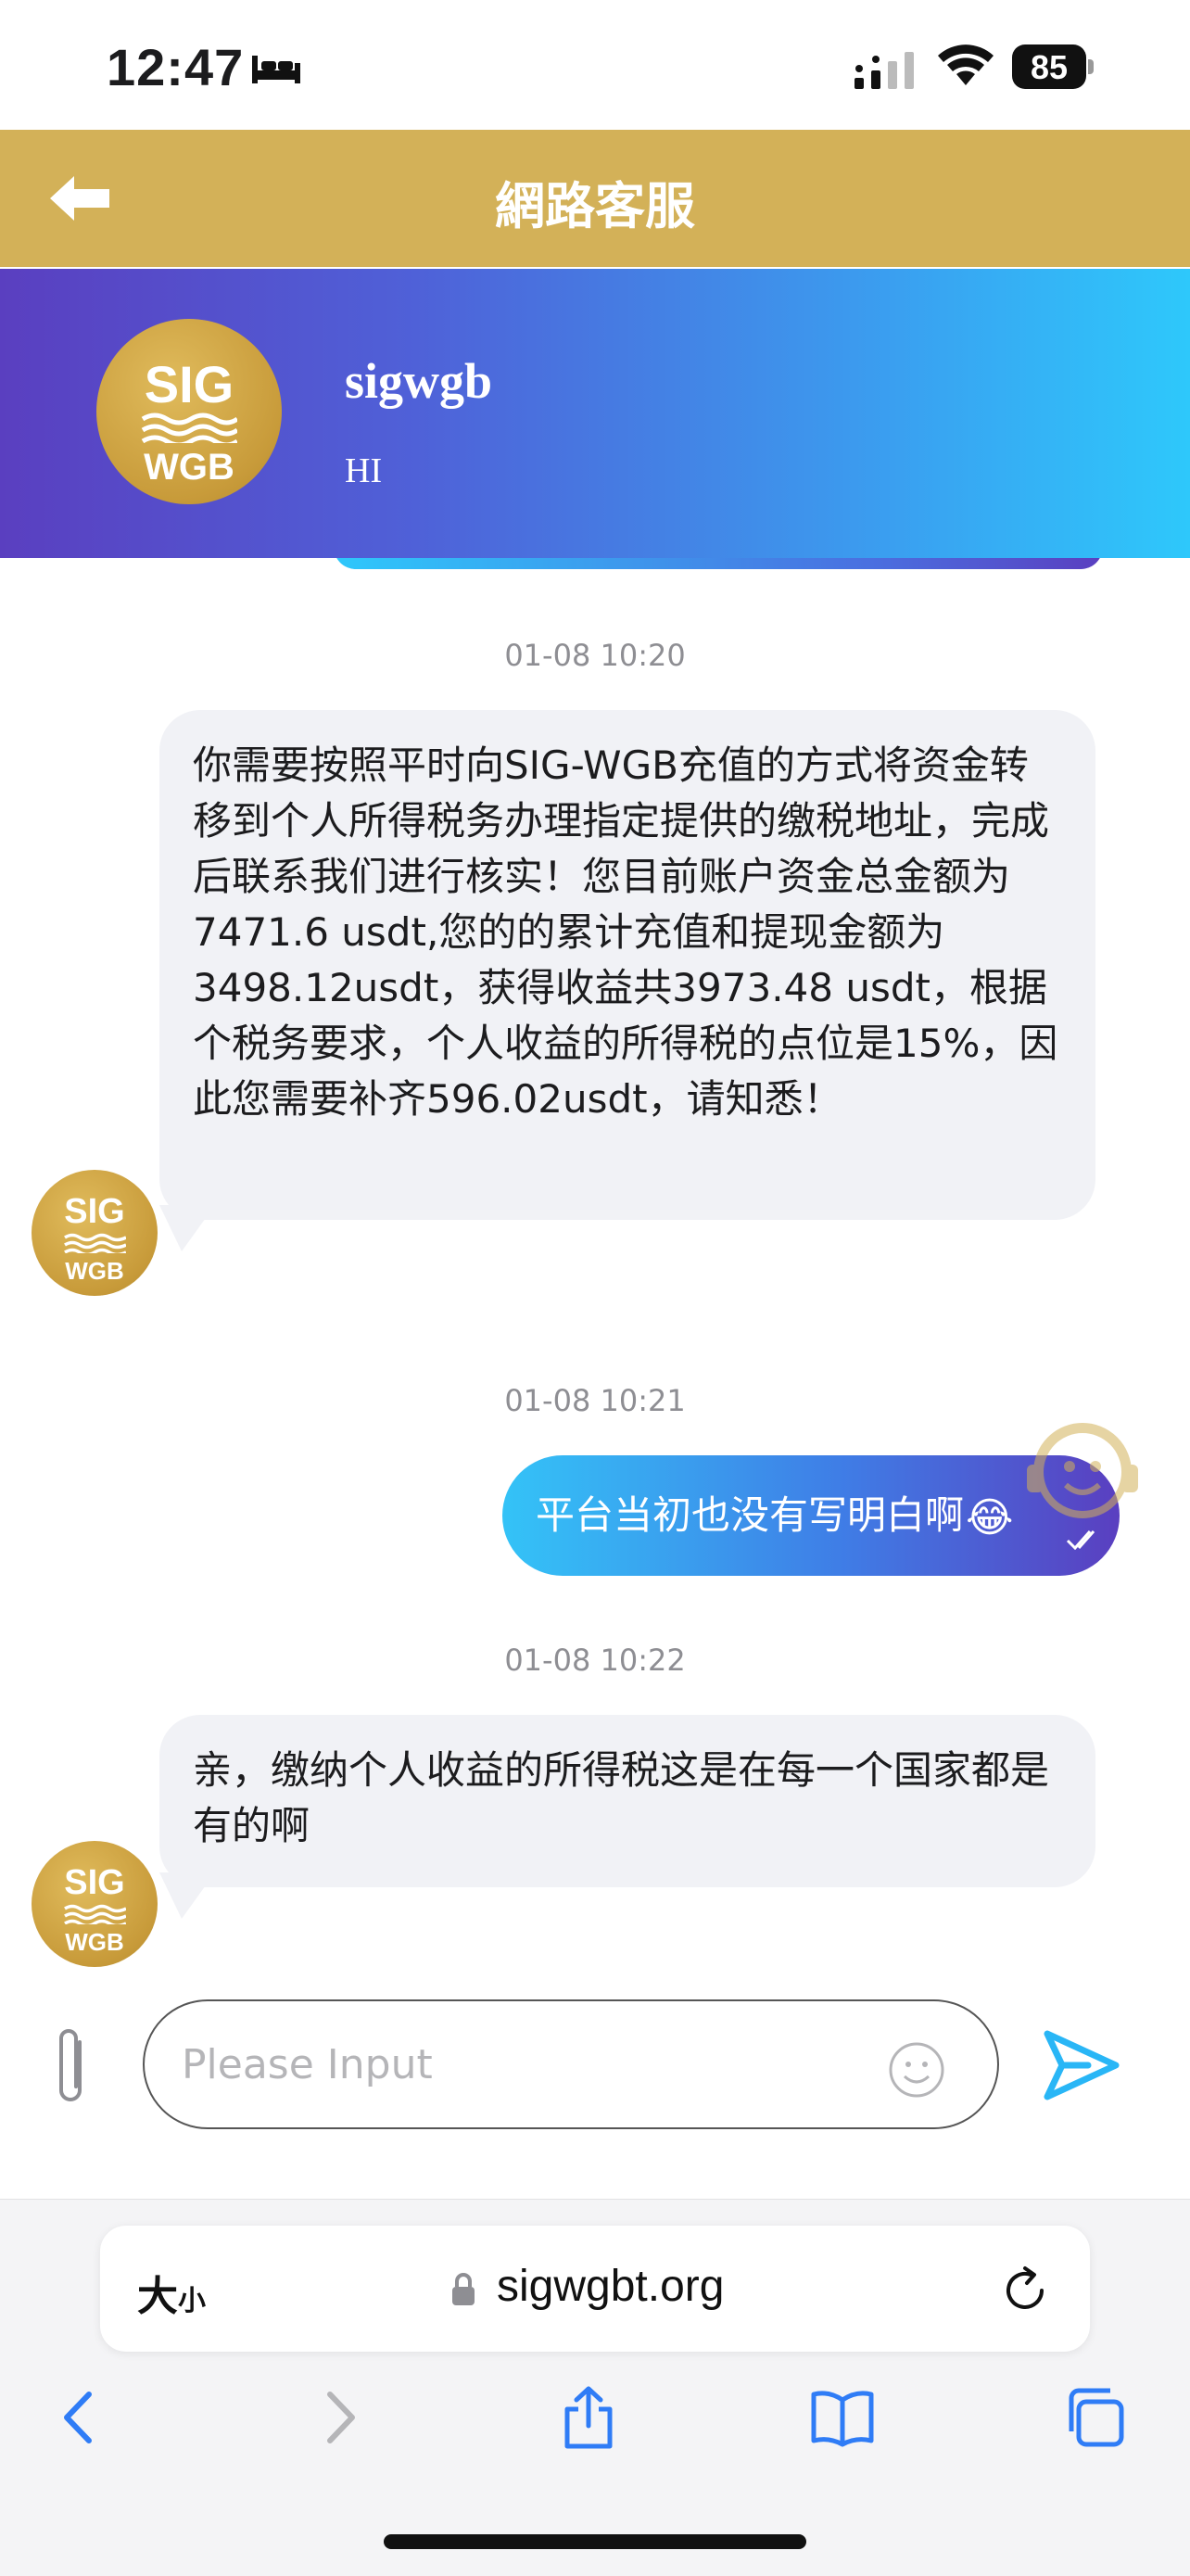 Image resolution: width=1190 pixels, height=2576 pixels. I want to click on agent-status: HI, so click(364, 470).